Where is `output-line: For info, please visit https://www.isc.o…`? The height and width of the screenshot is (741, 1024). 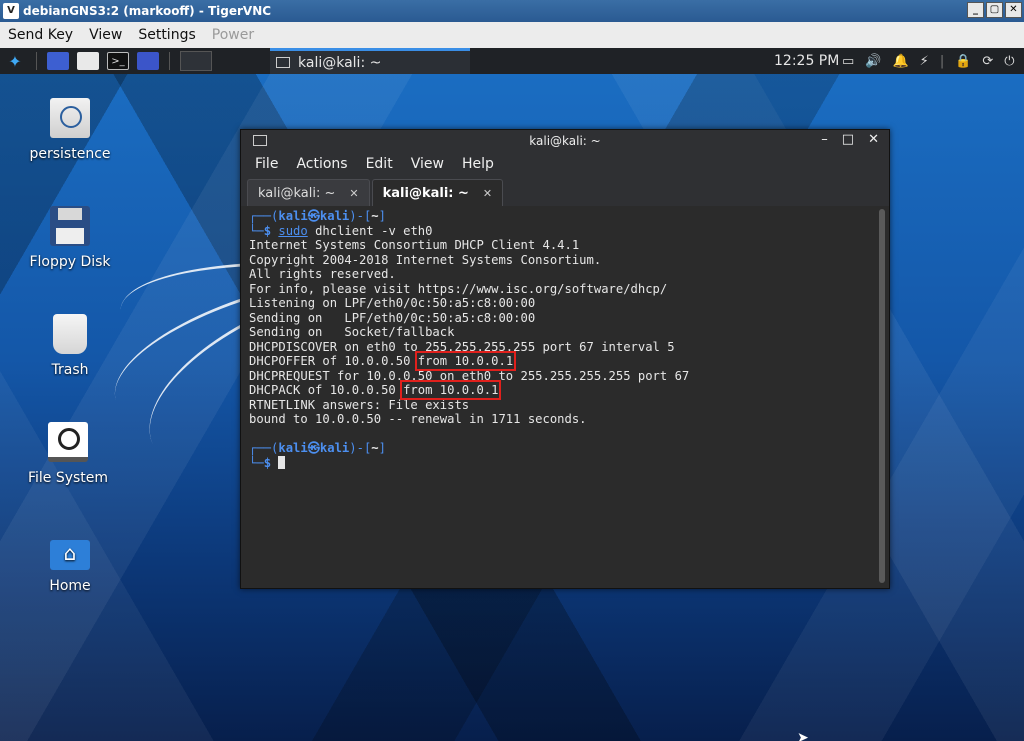
output-line: For info, please visit https://www.isc.o… is located at coordinates (458, 288).